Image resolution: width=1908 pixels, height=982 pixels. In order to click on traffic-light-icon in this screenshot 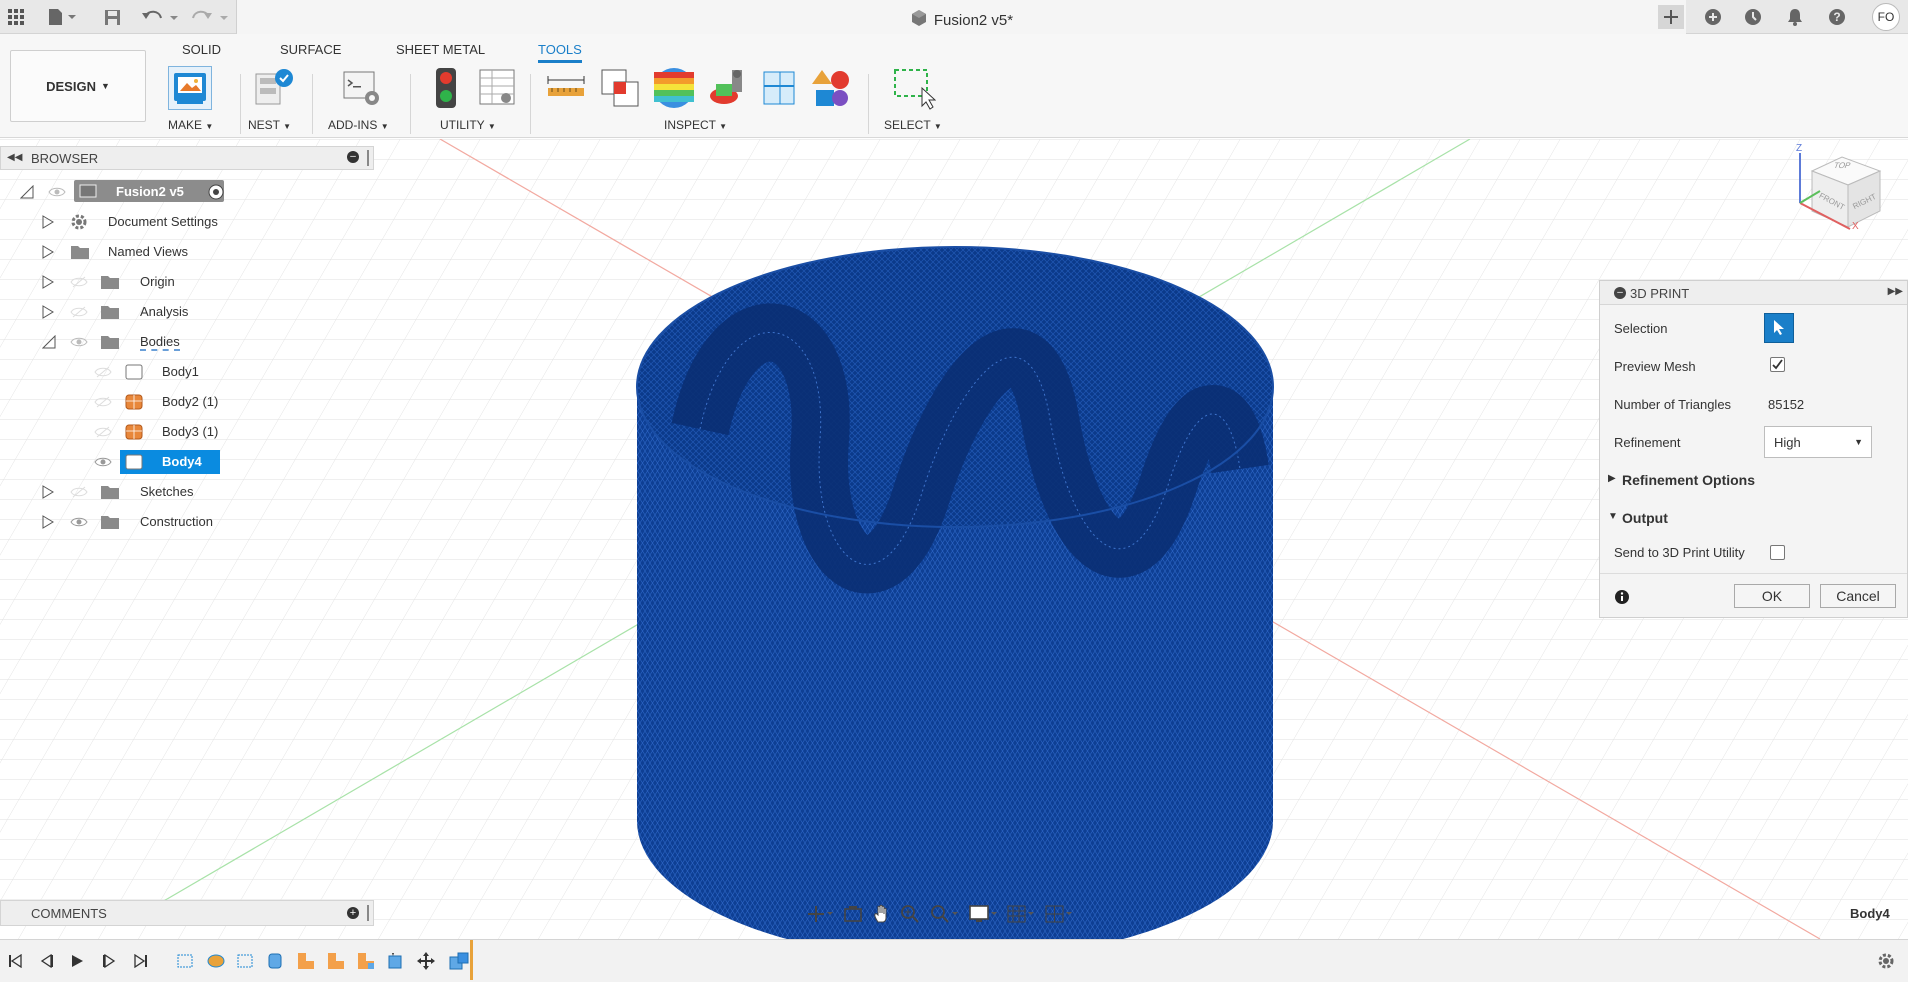, I will do `click(446, 88)`.